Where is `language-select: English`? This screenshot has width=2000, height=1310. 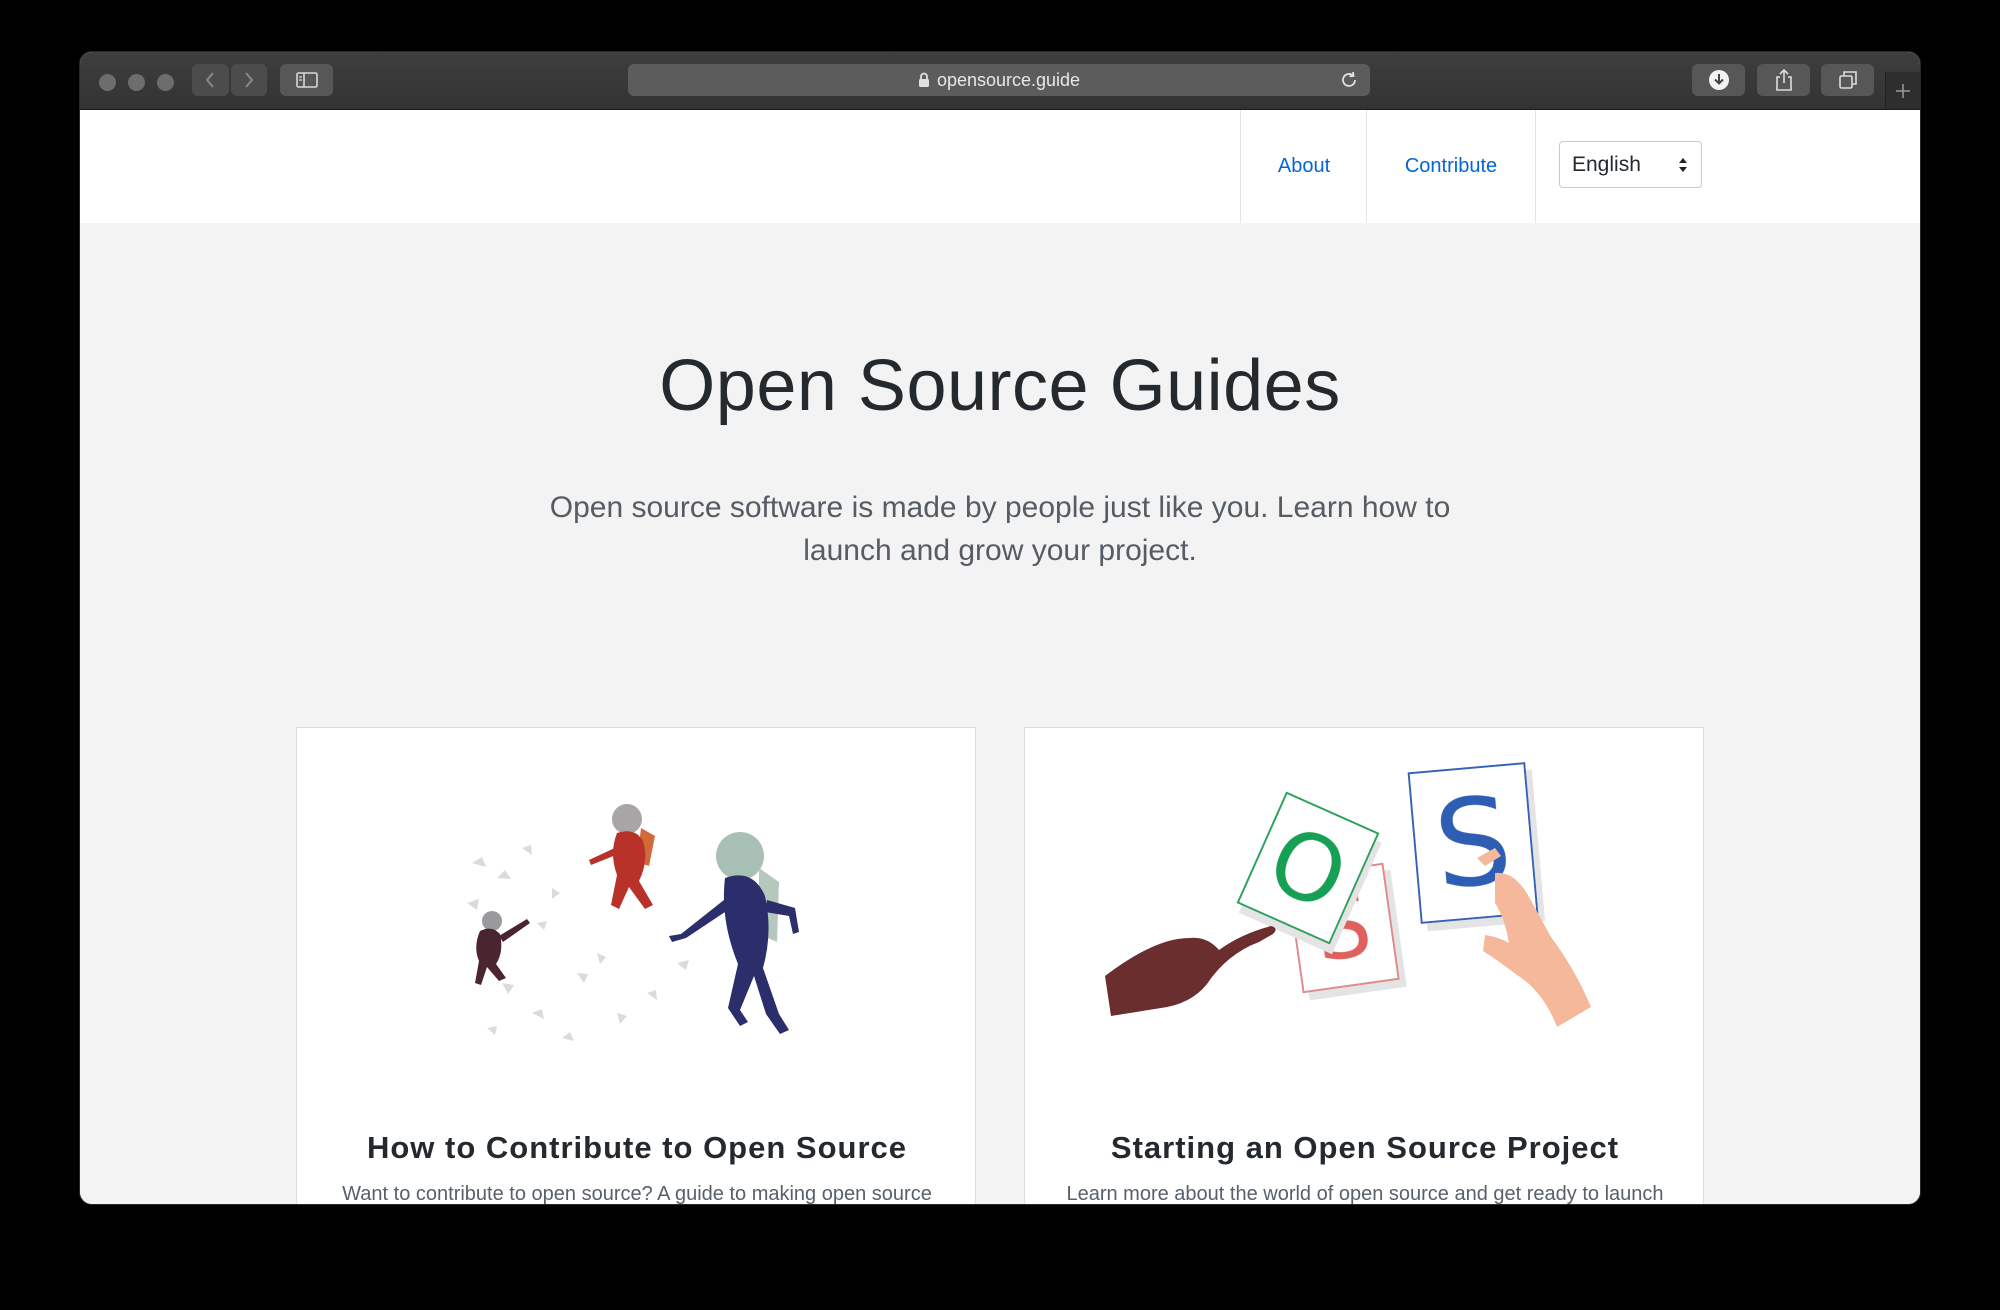 language-select: English is located at coordinates (1630, 164).